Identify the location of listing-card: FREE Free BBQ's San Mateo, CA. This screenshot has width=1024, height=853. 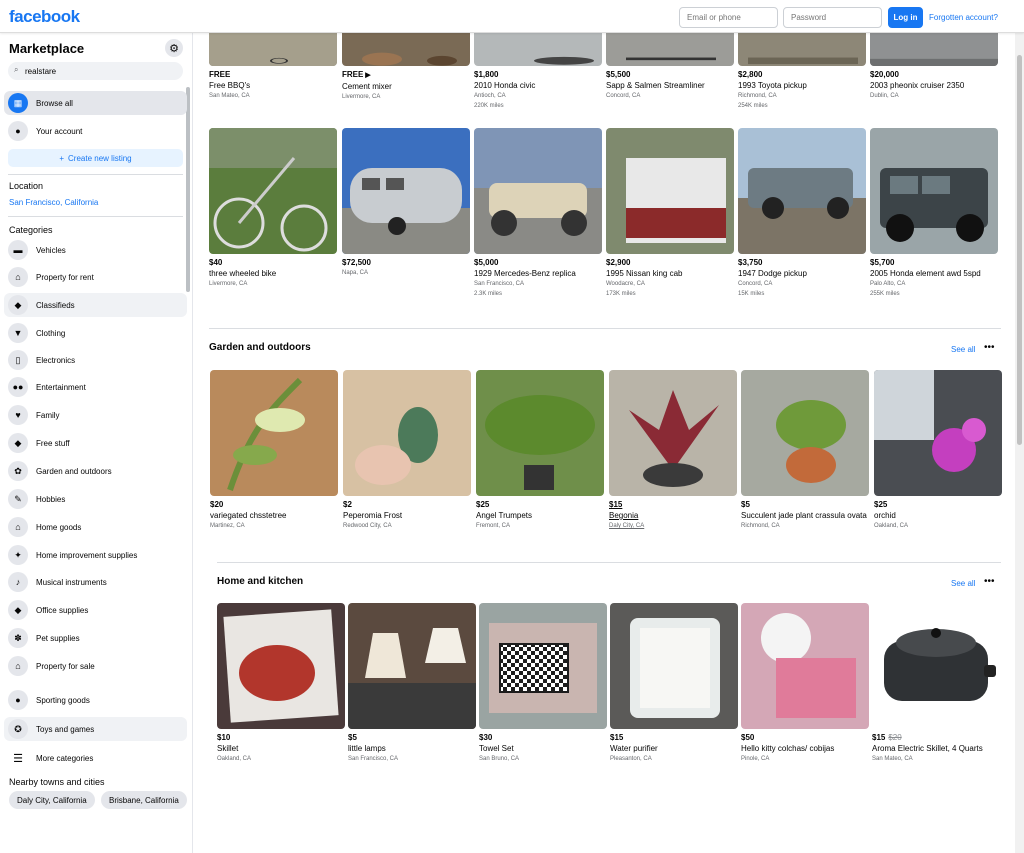
(273, 63).